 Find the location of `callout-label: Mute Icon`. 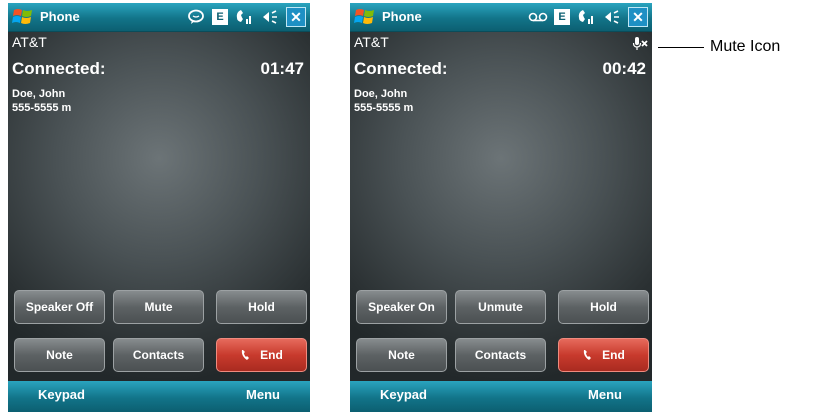

callout-label: Mute Icon is located at coordinates (745, 46).